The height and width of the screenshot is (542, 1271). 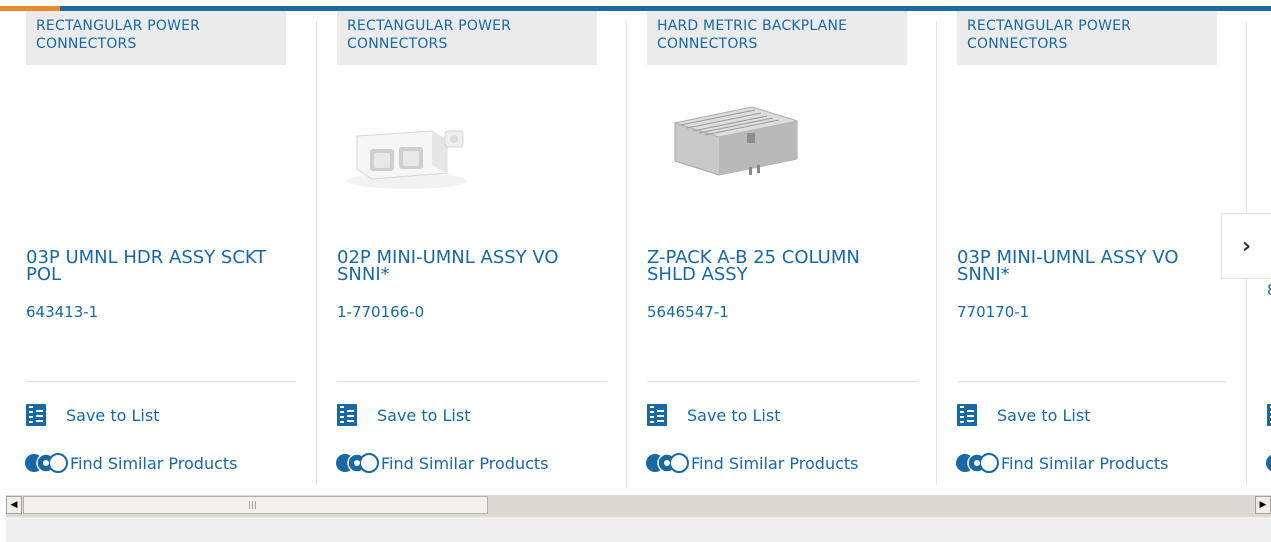 What do you see at coordinates (688, 312) in the screenshot?
I see `product-part-number: 5646547-1` at bounding box center [688, 312].